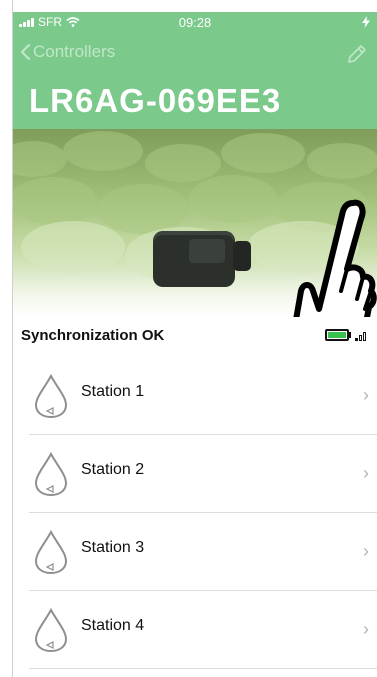  What do you see at coordinates (113, 625) in the screenshot?
I see `station-name: Station 4` at bounding box center [113, 625].